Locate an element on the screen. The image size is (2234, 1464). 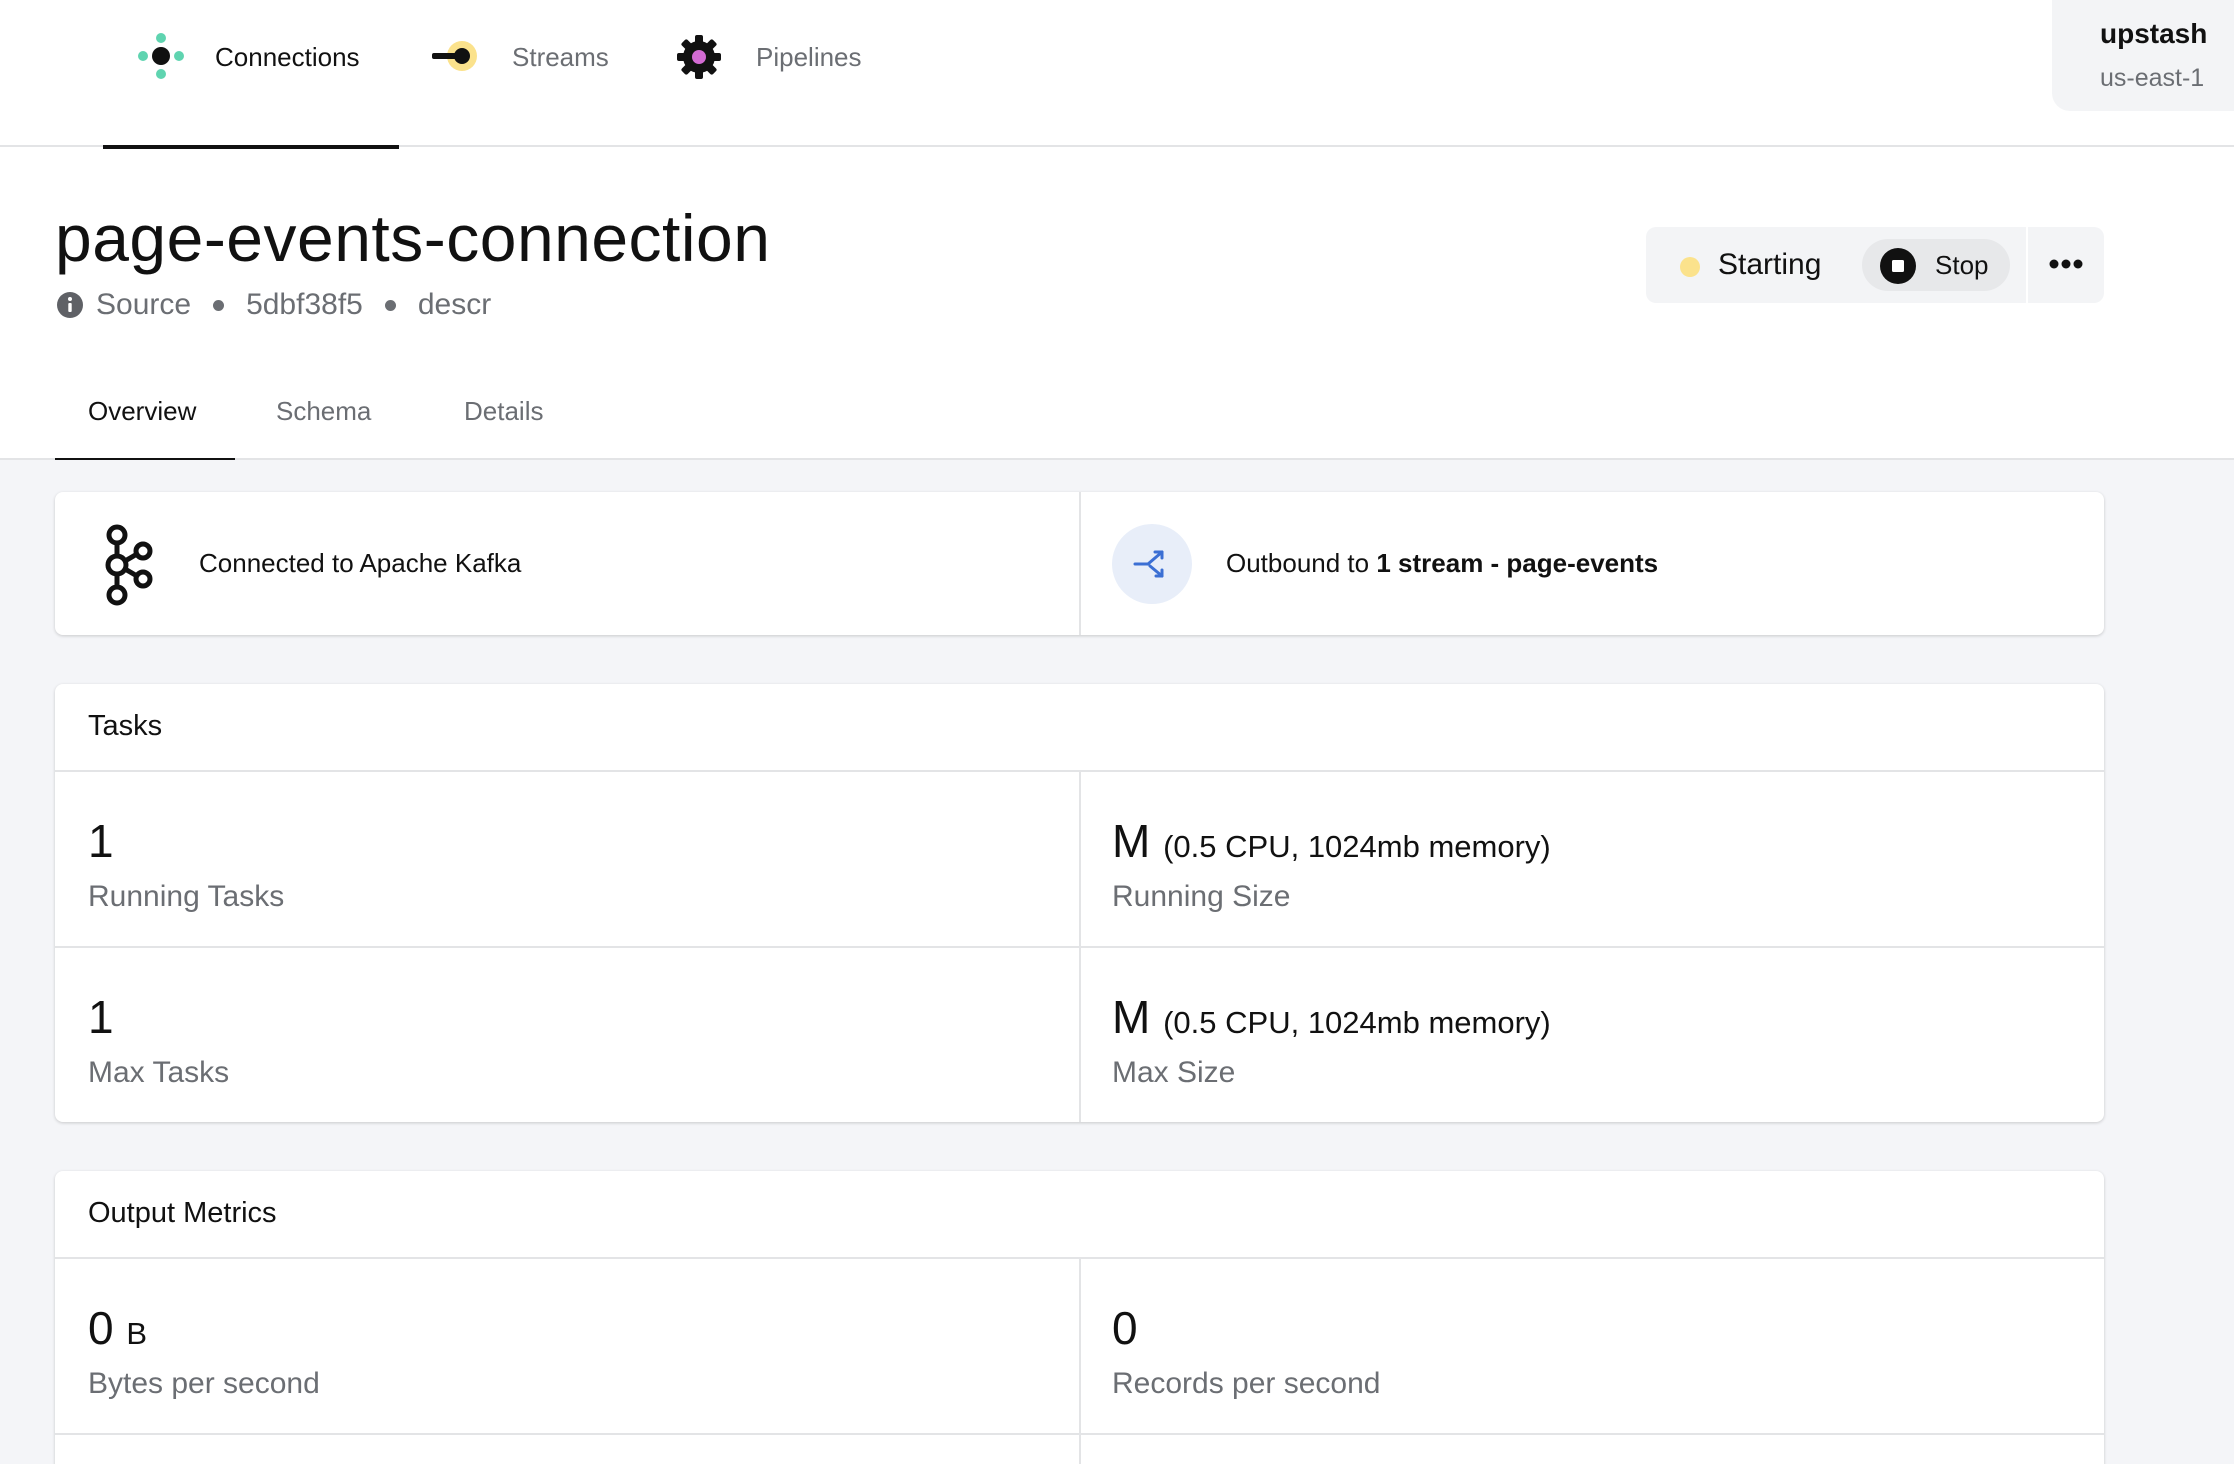
tab-label: Schema is located at coordinates (324, 411).